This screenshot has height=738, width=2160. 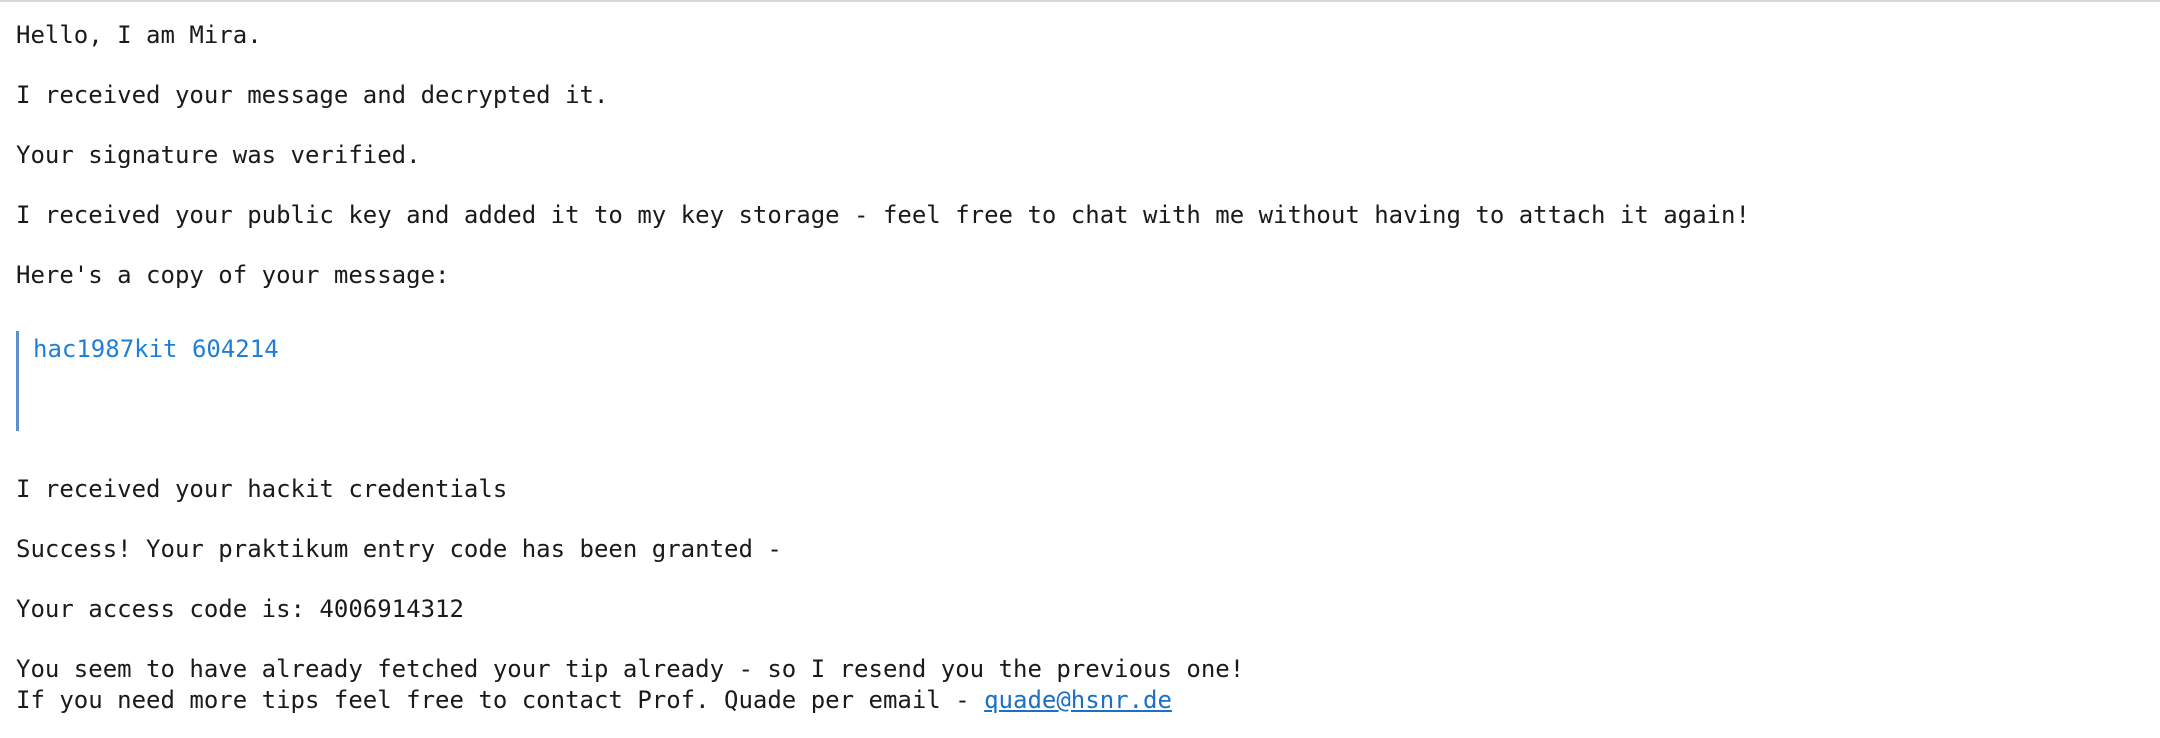 What do you see at coordinates (218, 155) in the screenshot?
I see `signature-text: Your signature was verified.` at bounding box center [218, 155].